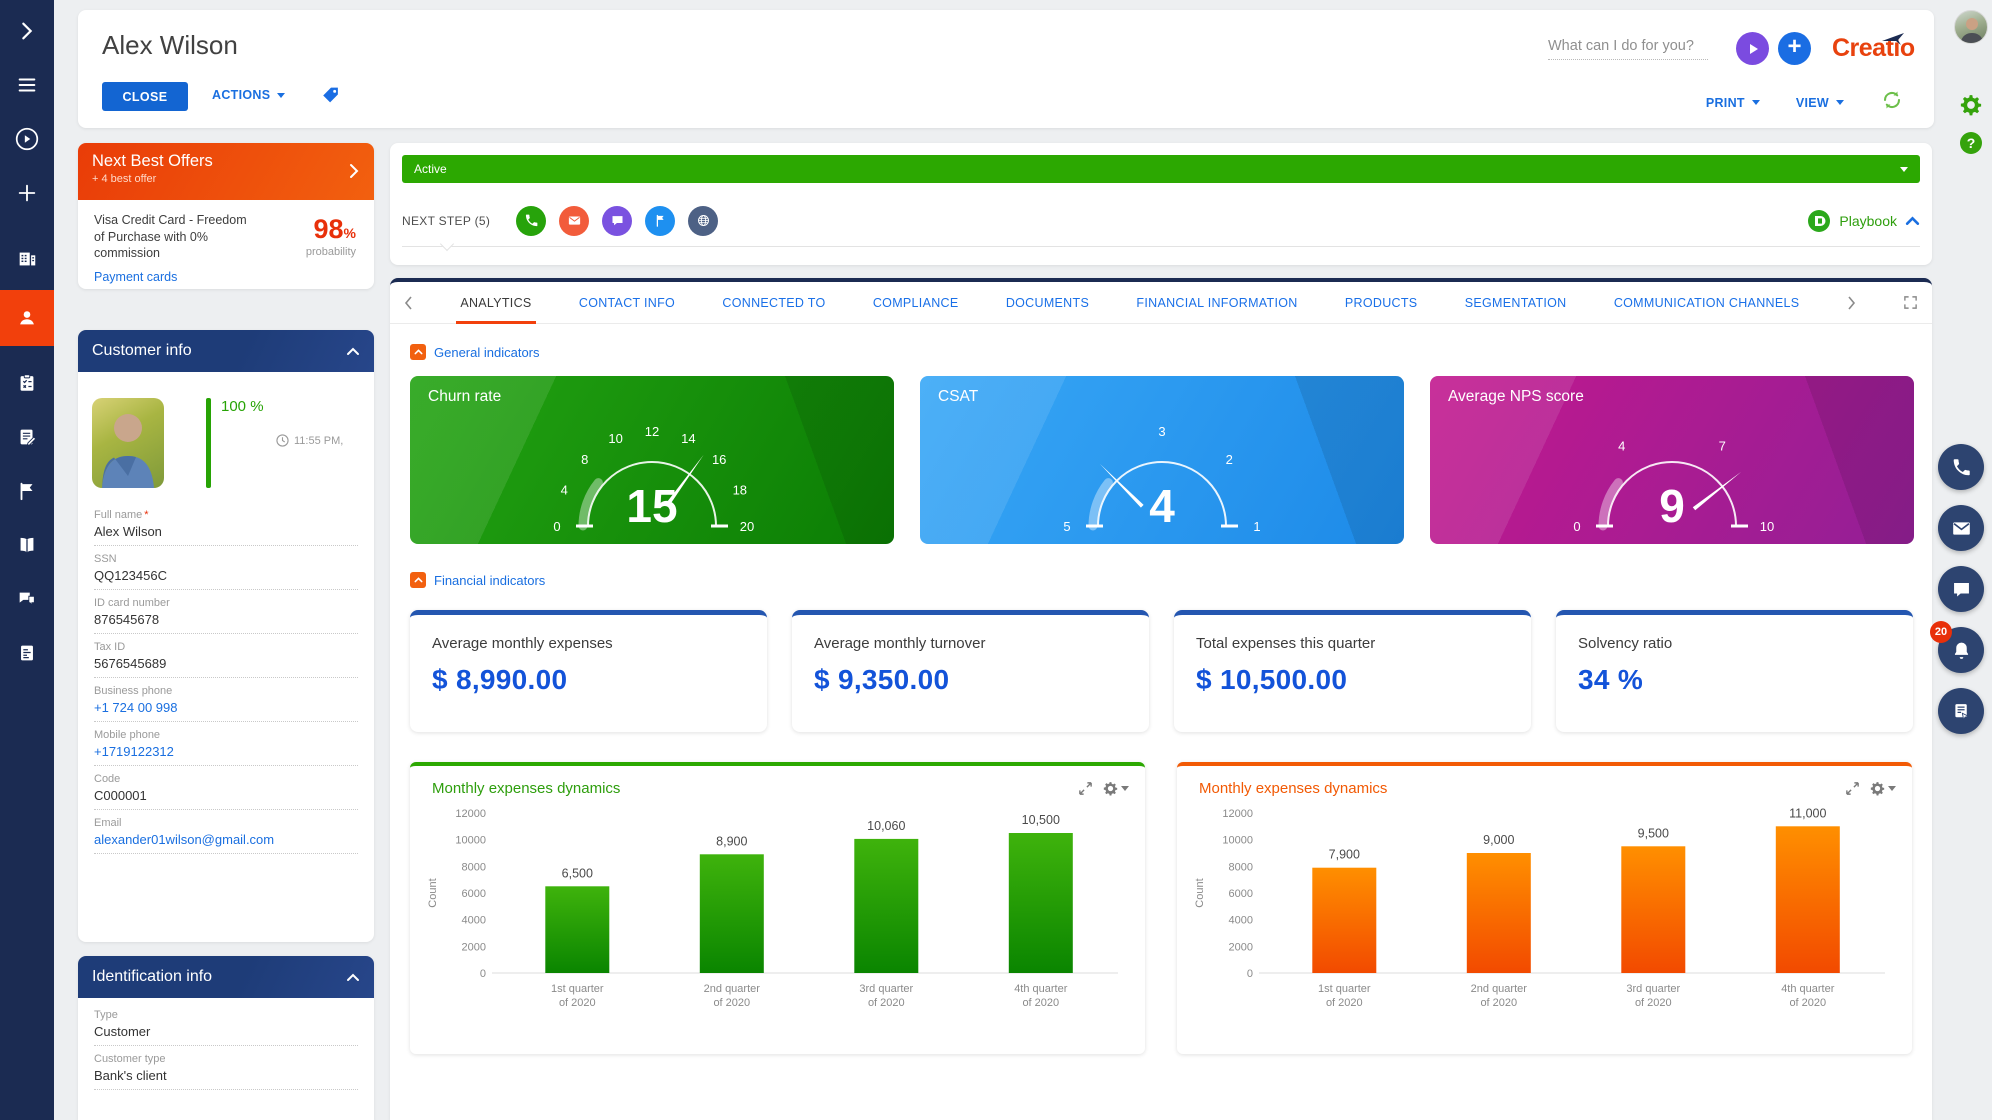  Describe the element at coordinates (1672, 460) in the screenshot. I see `nps-gauge: Average NPS score 0 4 7 10 9` at that location.